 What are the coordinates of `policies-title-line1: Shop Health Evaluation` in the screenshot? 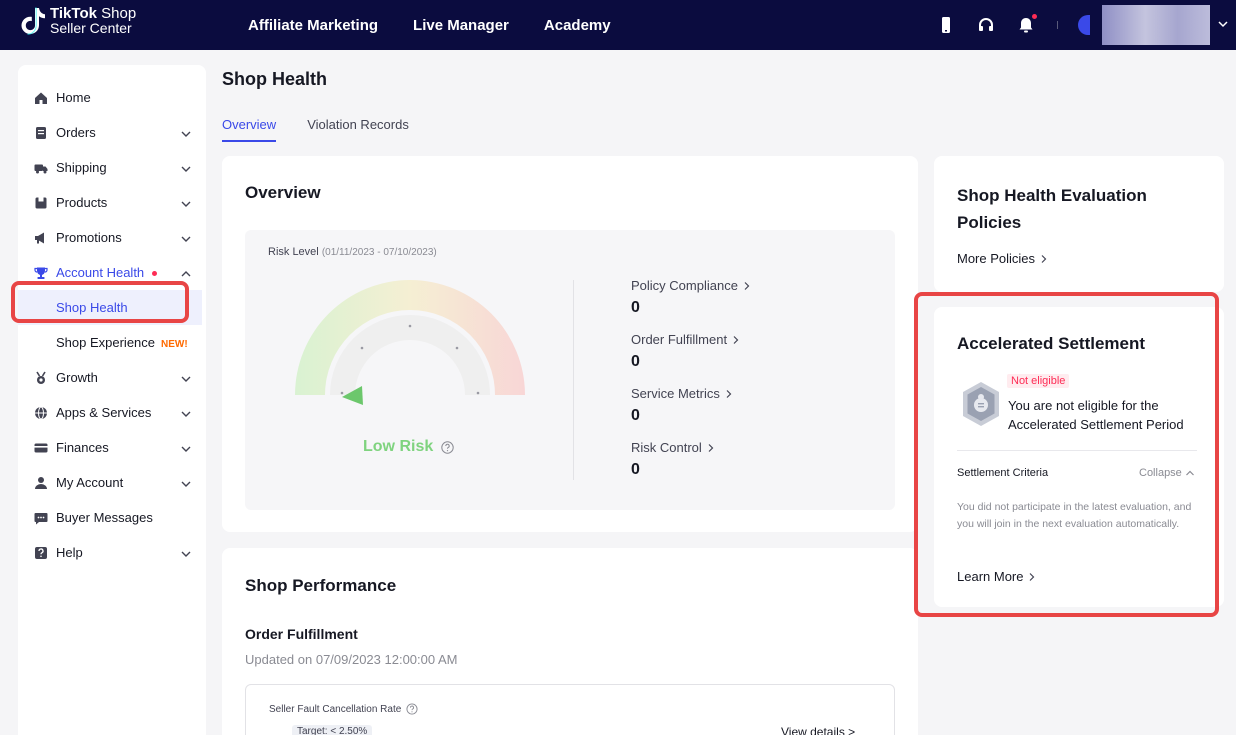 It's located at (1052, 195).